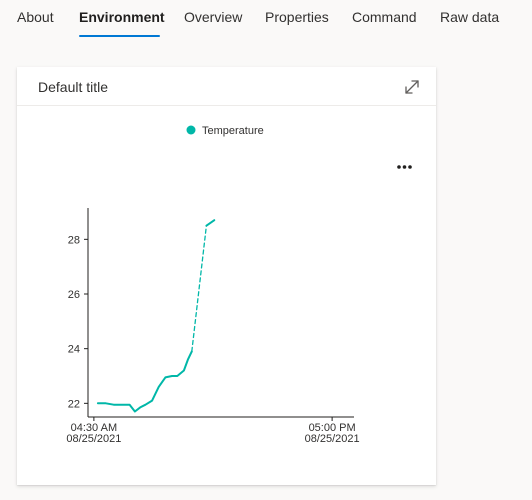 The width and height of the screenshot is (532, 500). What do you see at coordinates (233, 131) in the screenshot?
I see `legend-label: Temperature` at bounding box center [233, 131].